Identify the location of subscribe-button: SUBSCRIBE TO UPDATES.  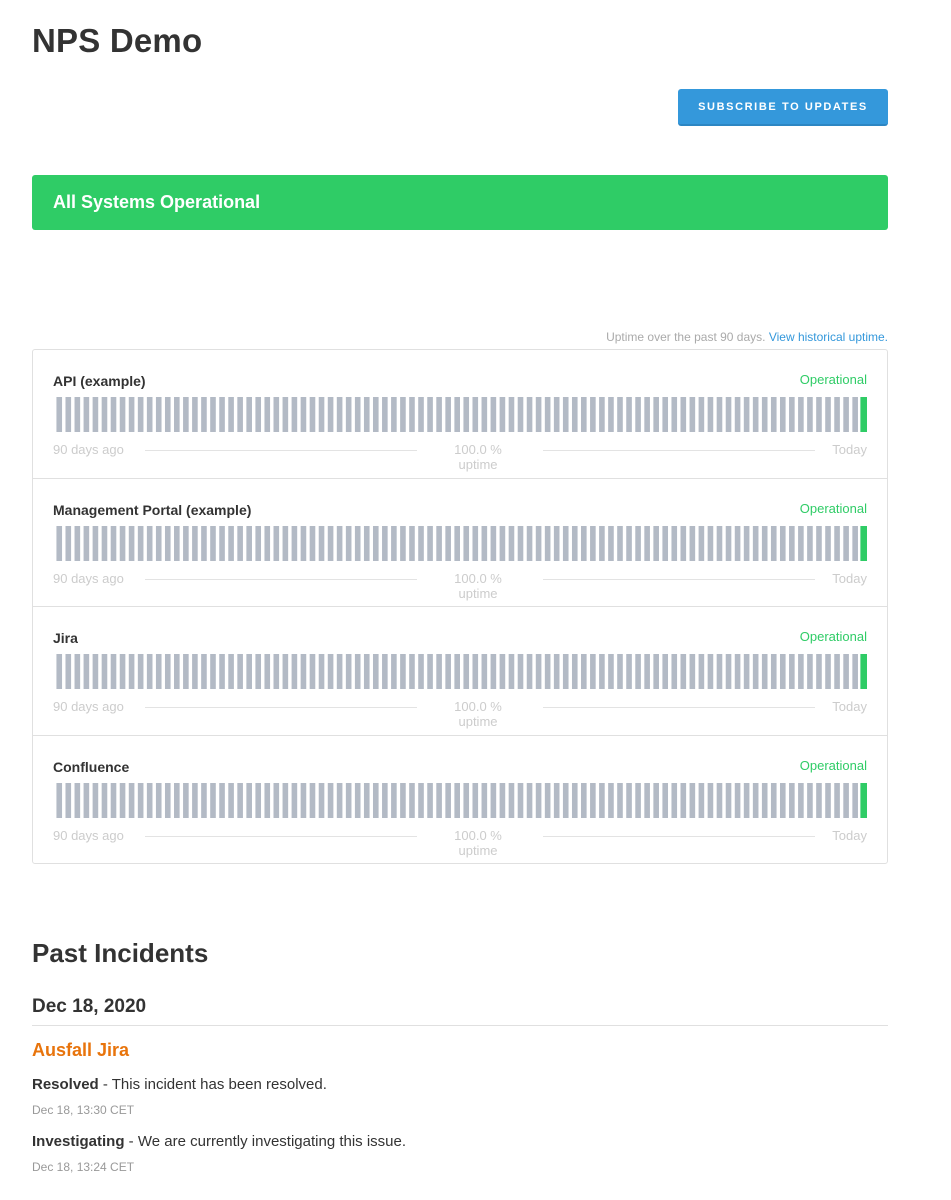
(783, 107).